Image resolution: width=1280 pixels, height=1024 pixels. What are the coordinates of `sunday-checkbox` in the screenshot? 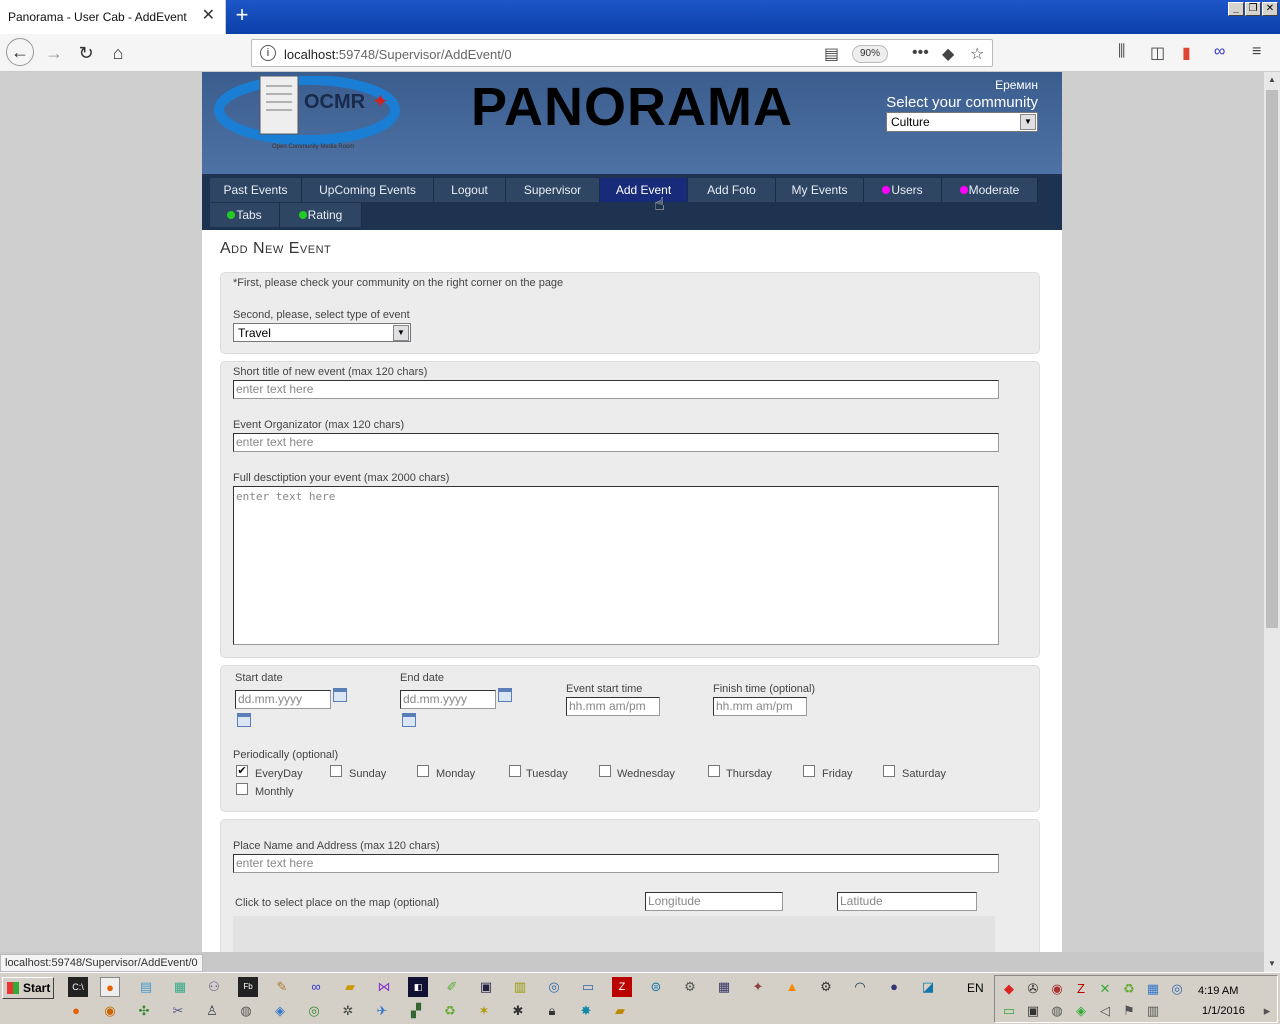 It's located at (336, 771).